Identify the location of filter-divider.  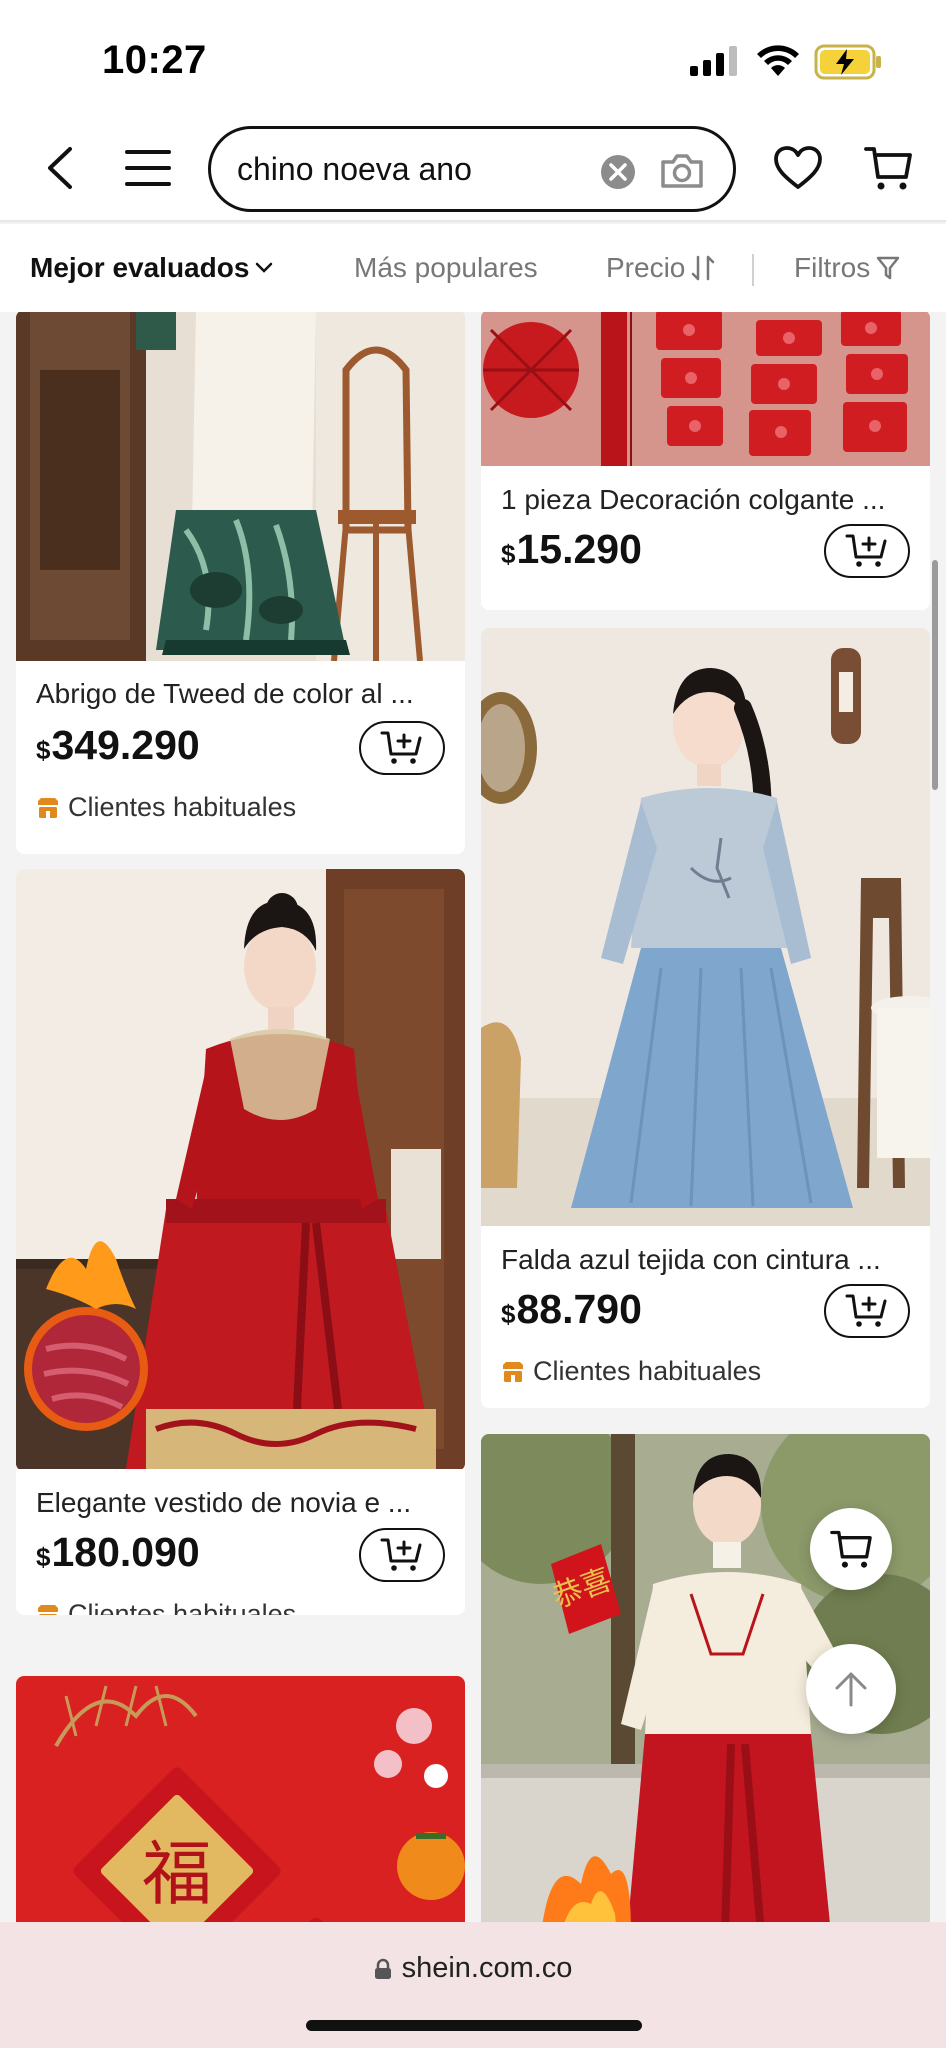
(753, 270).